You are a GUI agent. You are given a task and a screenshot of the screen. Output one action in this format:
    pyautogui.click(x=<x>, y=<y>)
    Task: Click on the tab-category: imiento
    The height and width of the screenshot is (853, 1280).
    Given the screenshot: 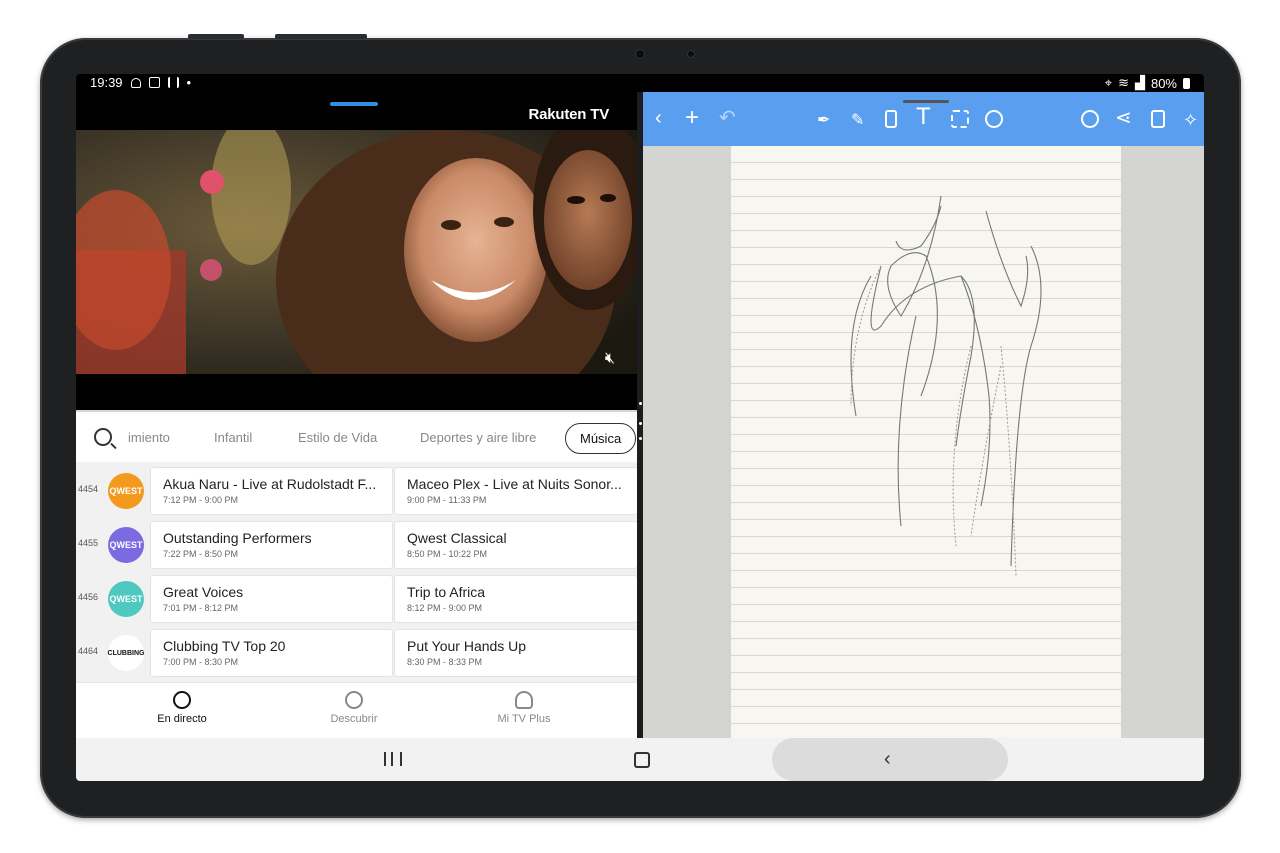 What is the action you would take?
    pyautogui.click(x=149, y=437)
    